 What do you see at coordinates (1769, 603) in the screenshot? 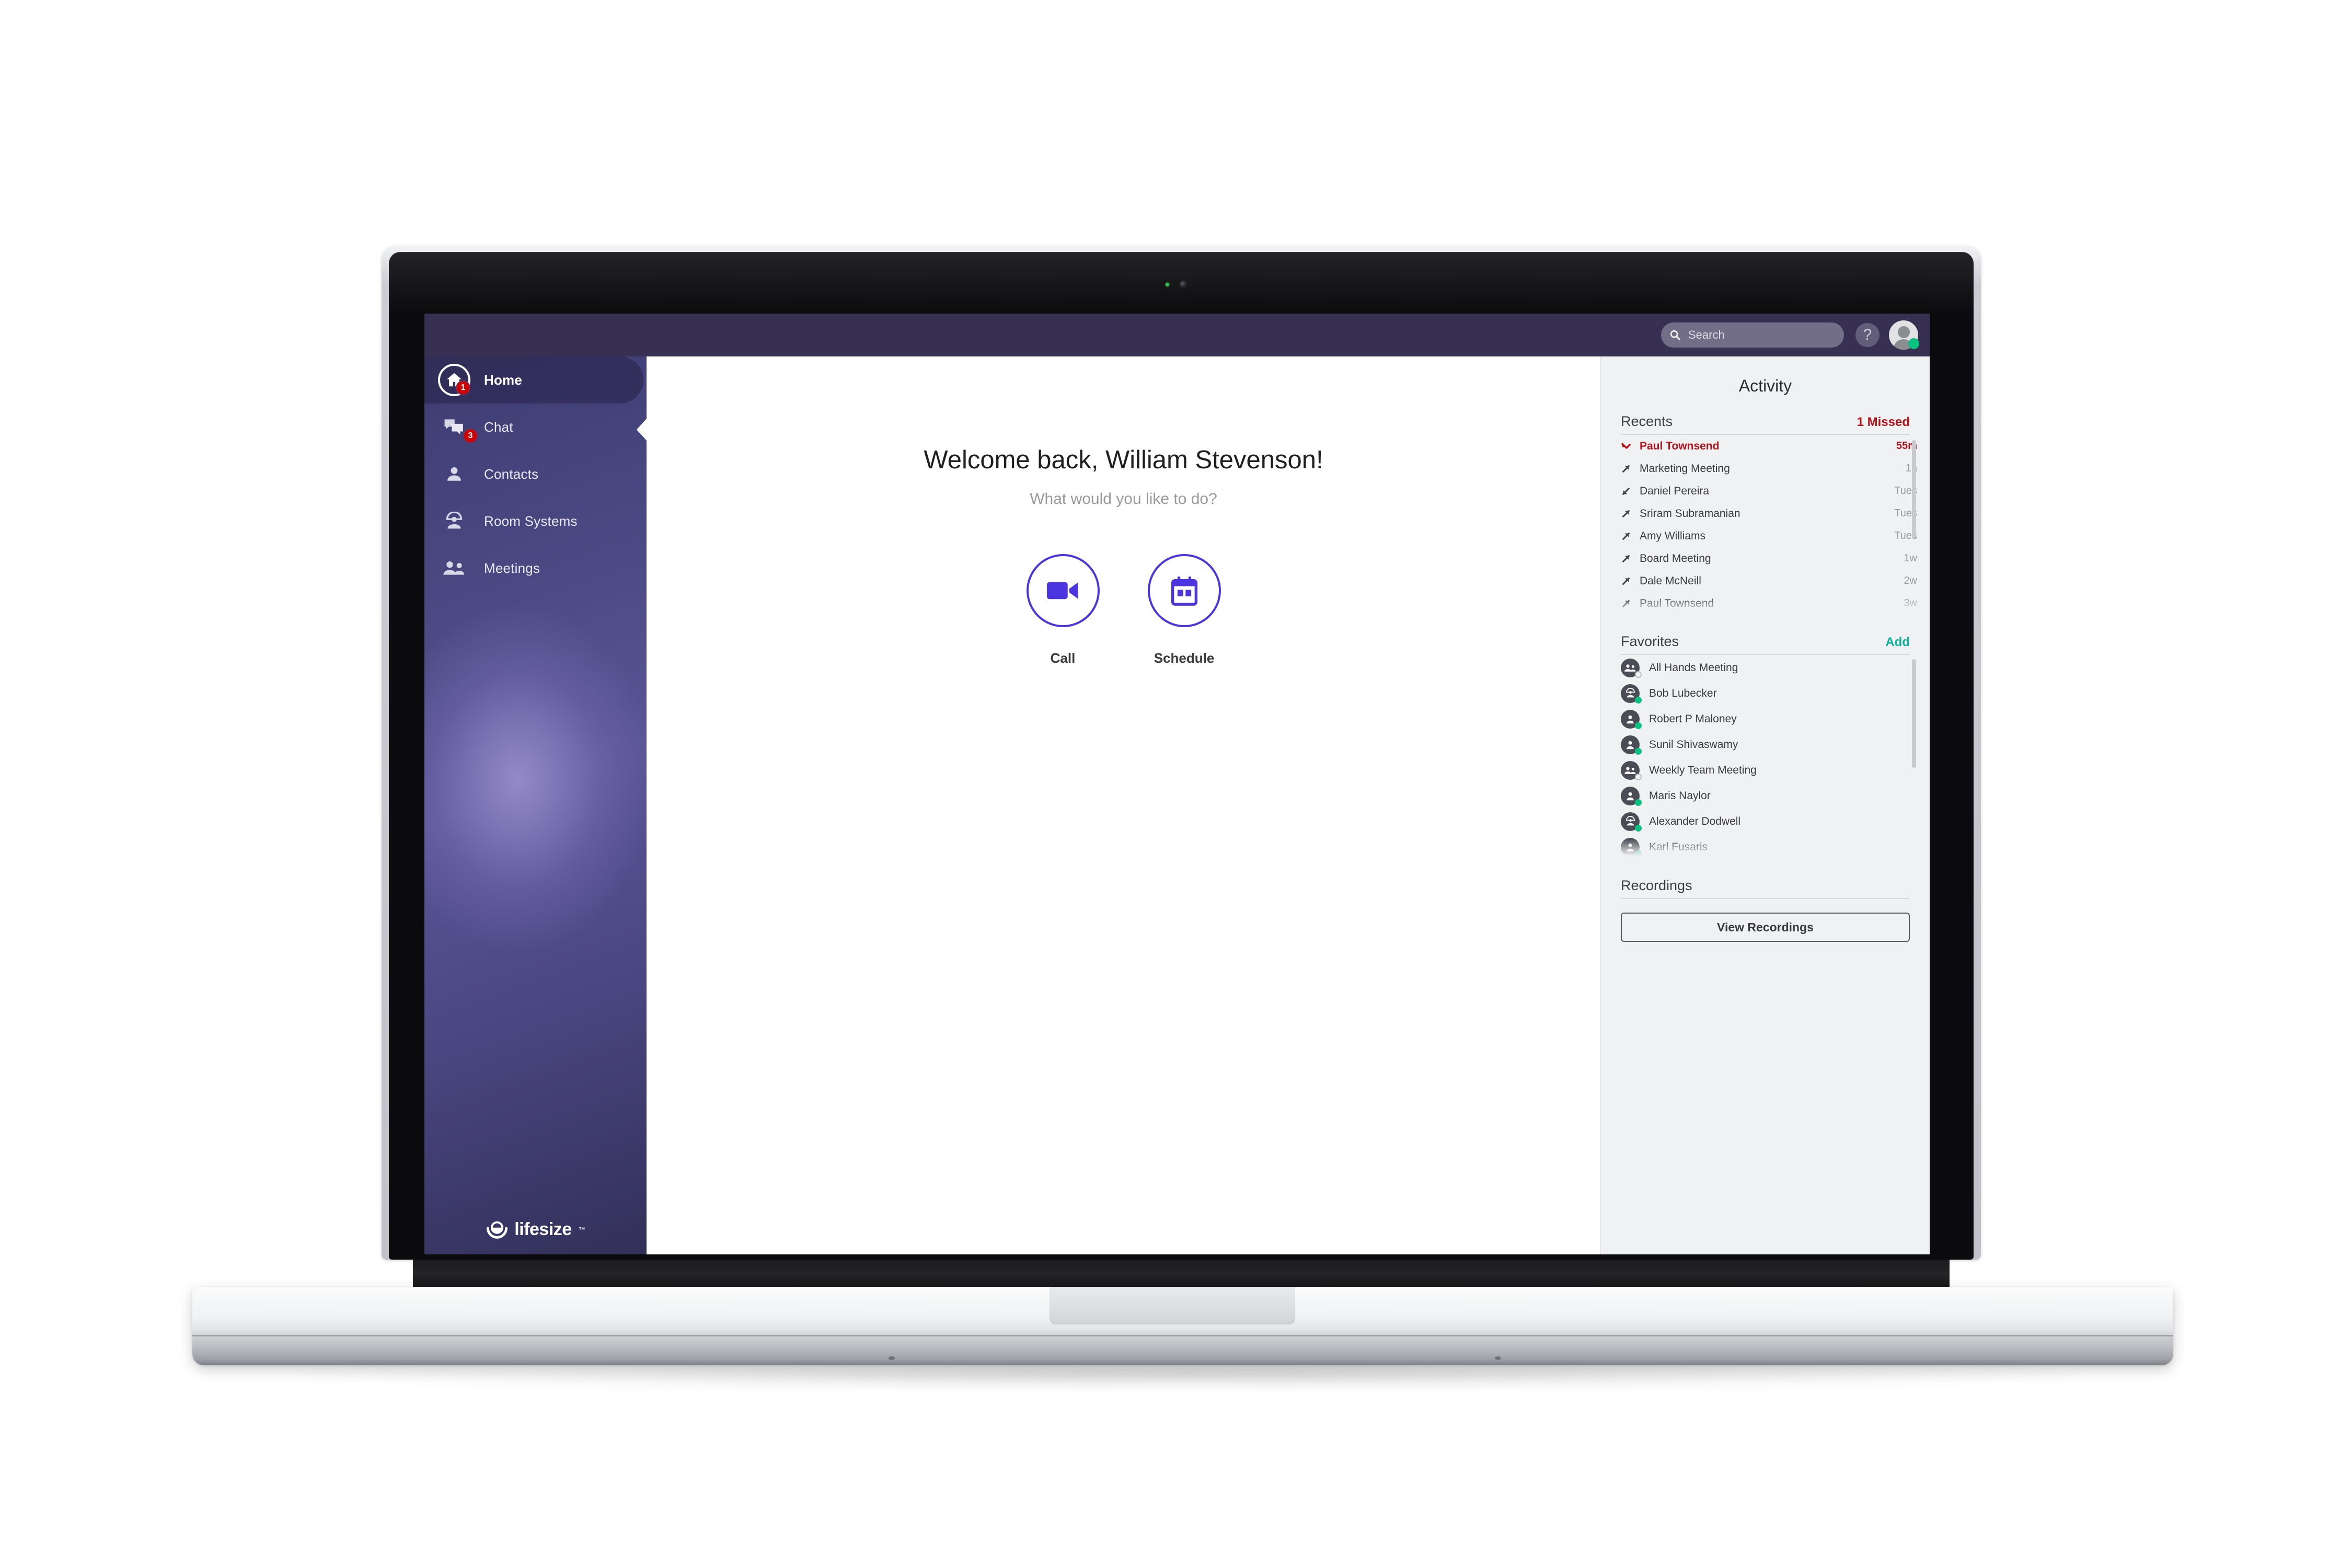
I see `recent-call-row: Paul Townsend 3w` at bounding box center [1769, 603].